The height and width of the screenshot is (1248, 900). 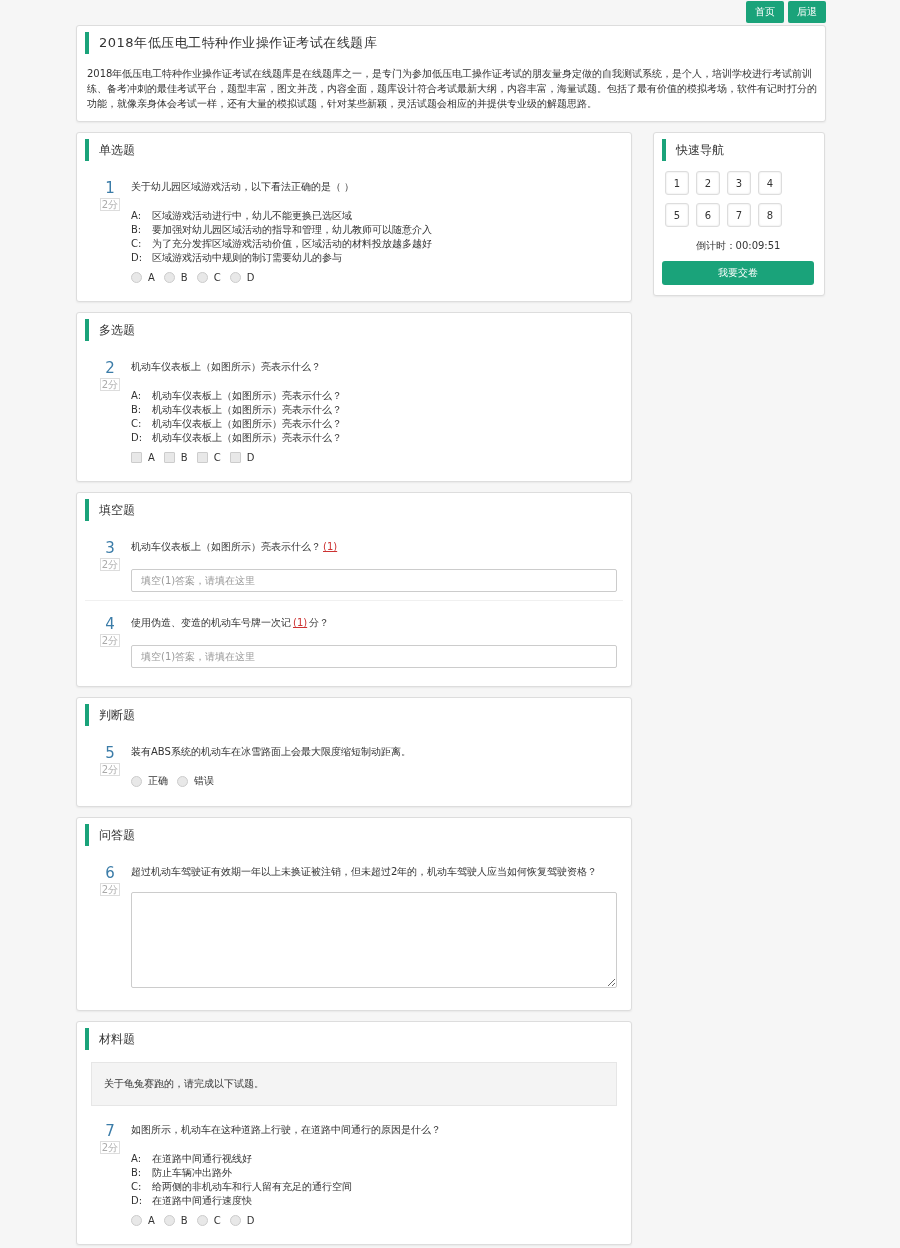 I want to click on option-text: 为了充分发挥区域游戏活动价值，区域活动的材料投放越多越好, so click(x=292, y=244).